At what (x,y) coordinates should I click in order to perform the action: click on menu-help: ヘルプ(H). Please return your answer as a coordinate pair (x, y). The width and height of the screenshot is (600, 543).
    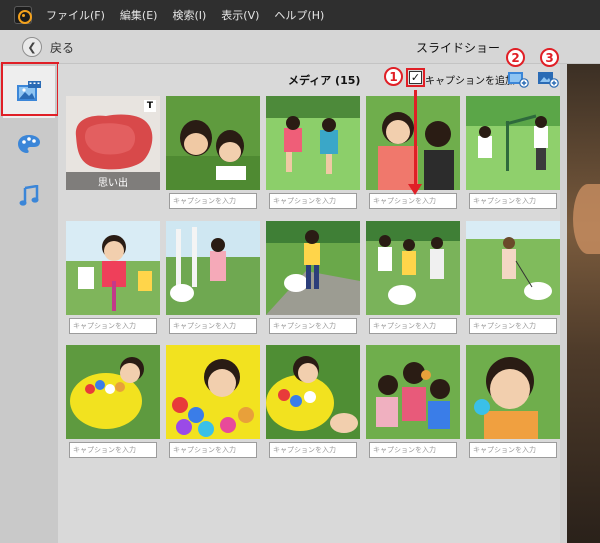
    Looking at the image, I should click on (299, 15).